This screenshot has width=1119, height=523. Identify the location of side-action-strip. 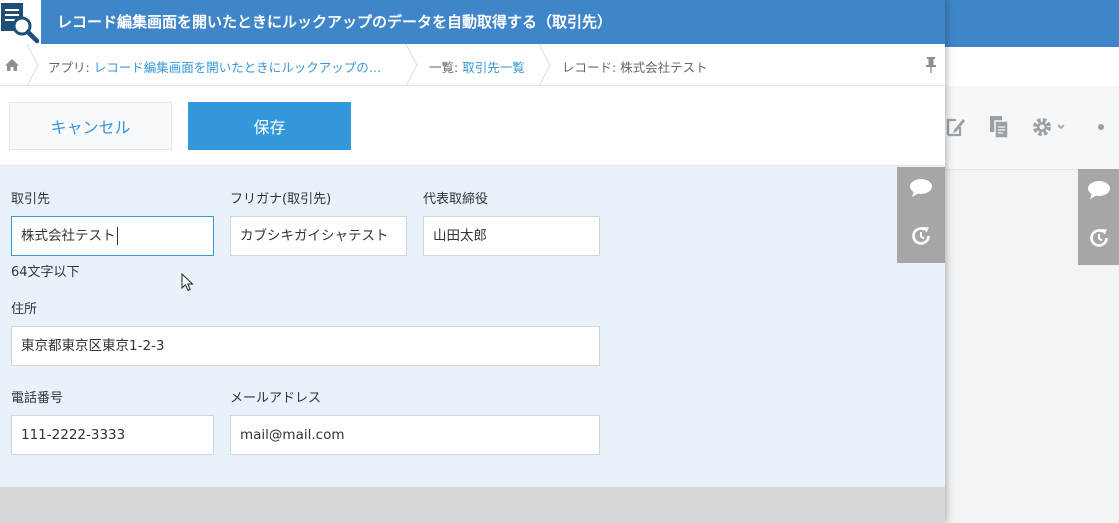
(921, 215).